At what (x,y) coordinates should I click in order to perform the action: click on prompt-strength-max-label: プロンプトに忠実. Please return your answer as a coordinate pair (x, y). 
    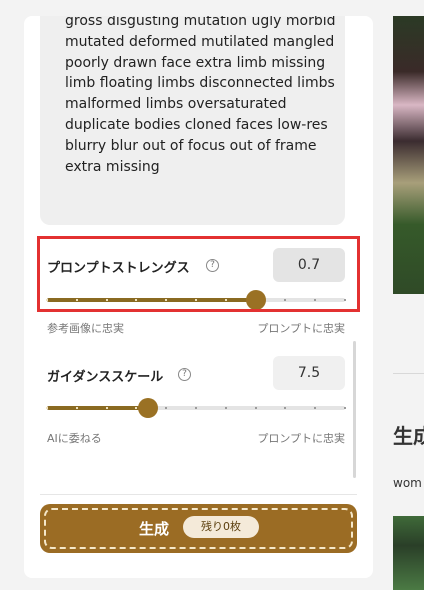
    Looking at the image, I should click on (301, 328).